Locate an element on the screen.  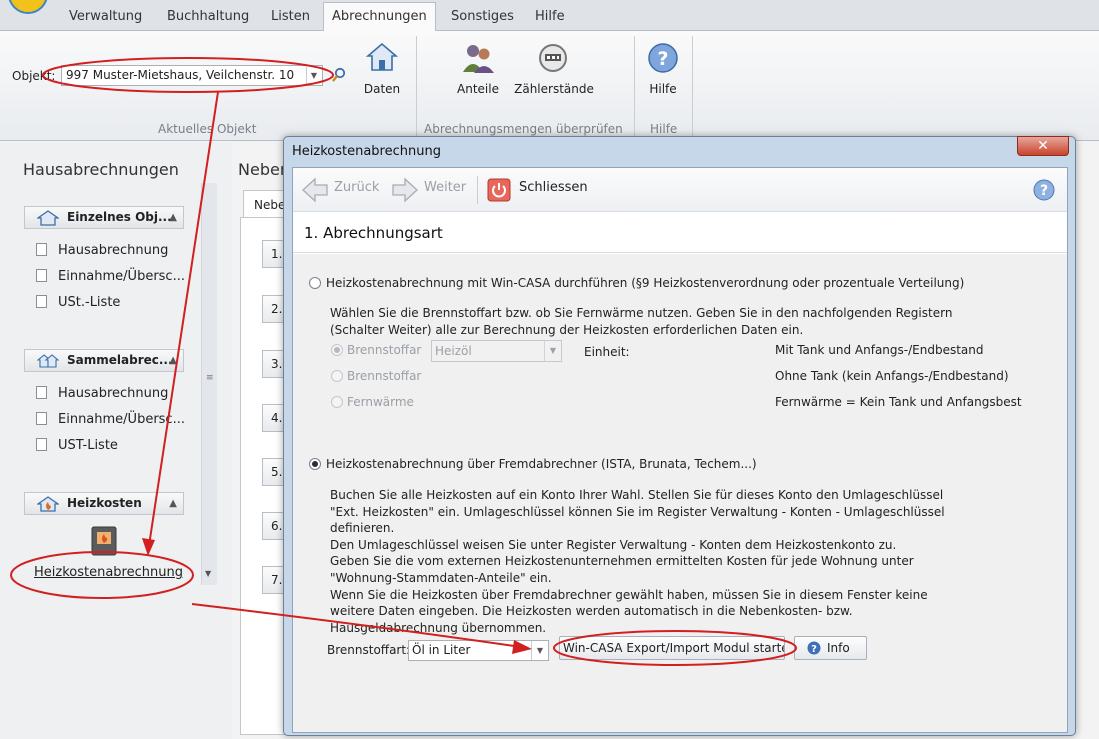
daten-button: Daten is located at coordinates (382, 89).